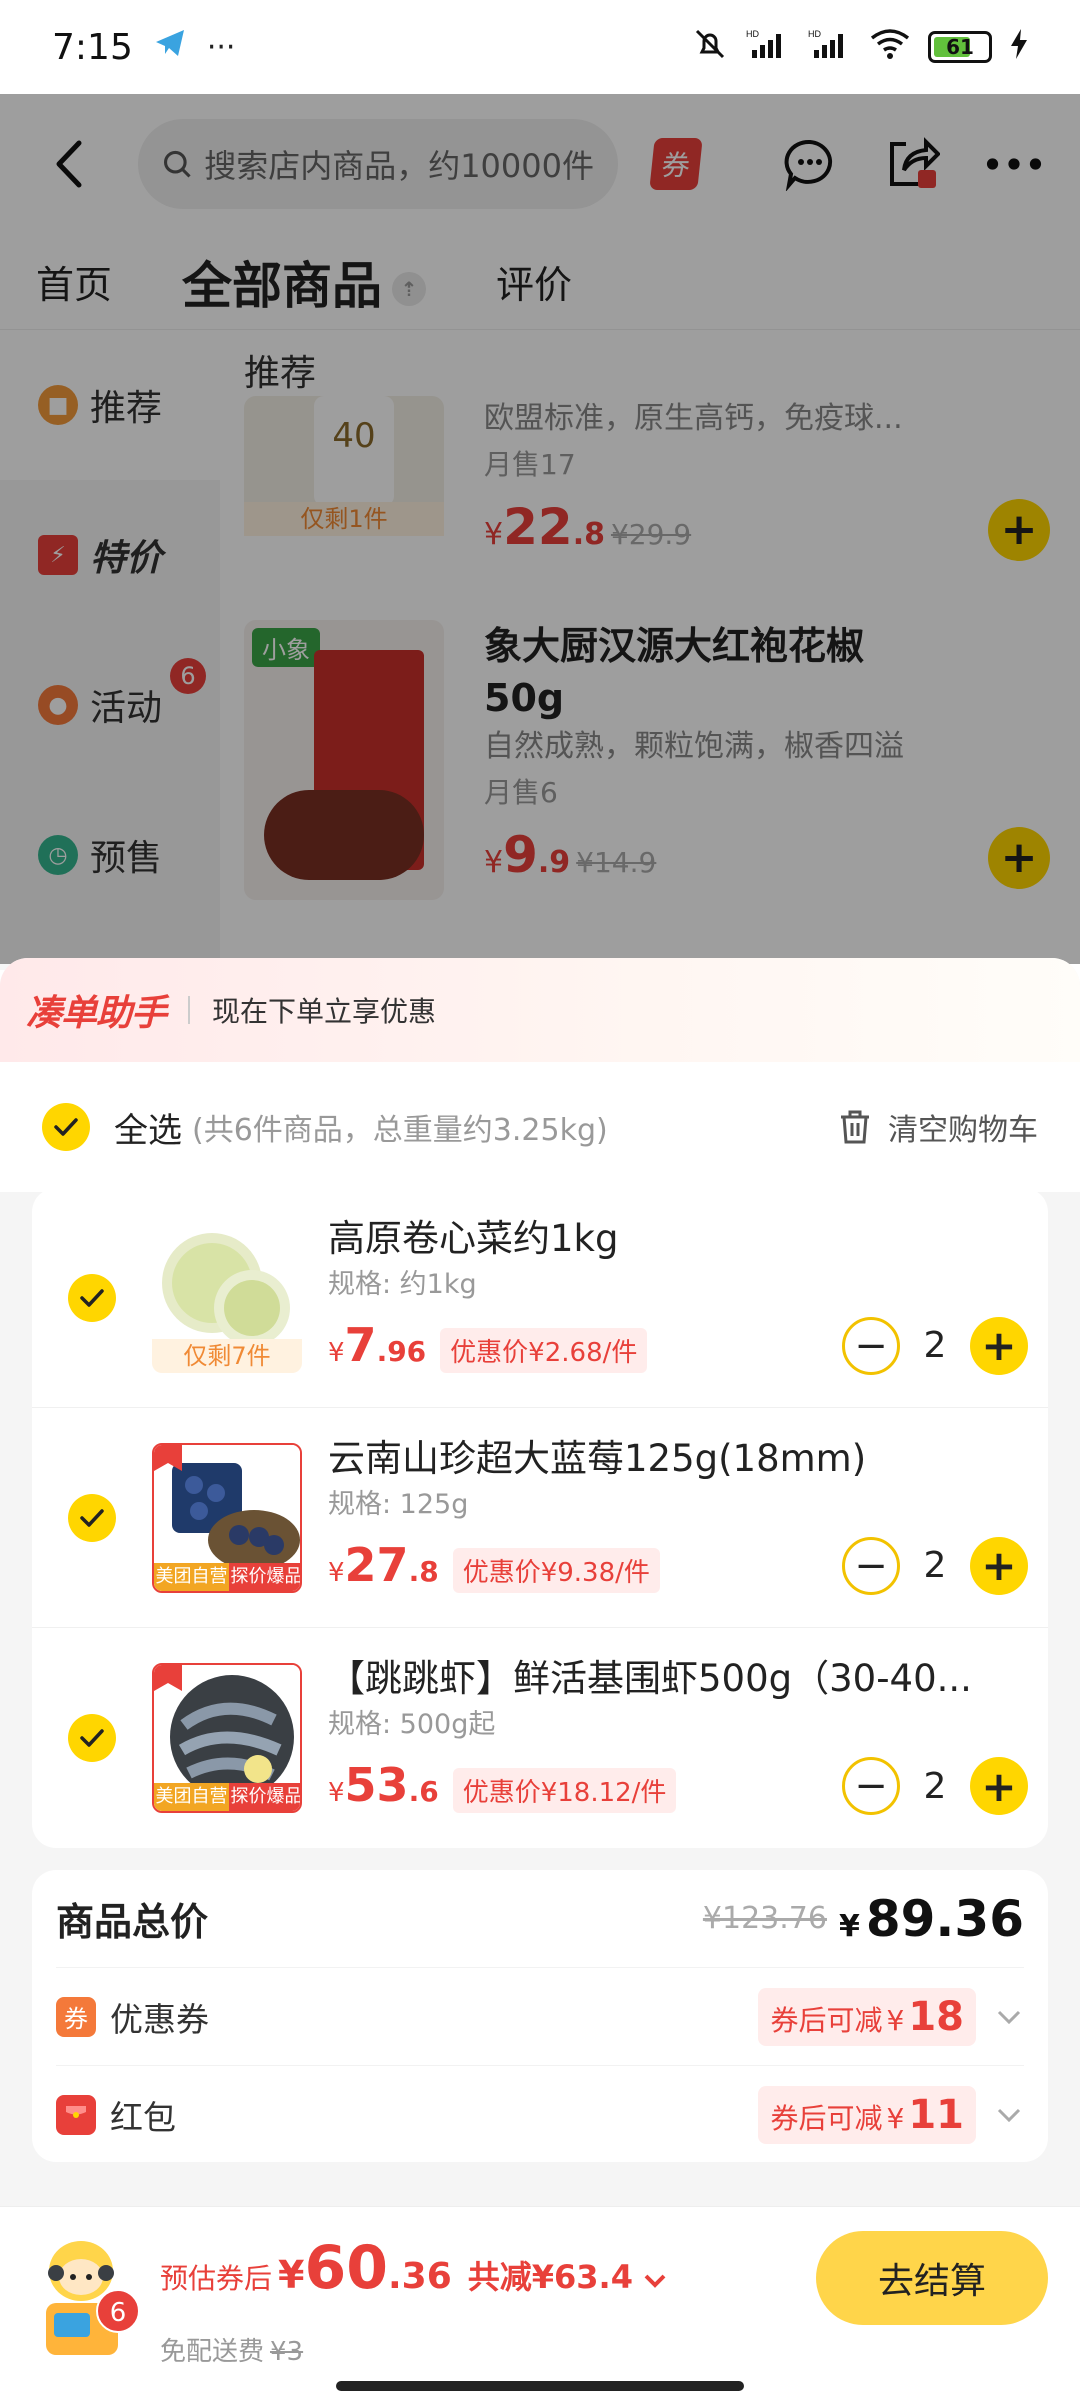 The image size is (1080, 2401). What do you see at coordinates (890, 47) in the screenshot?
I see `wifi-icon` at bounding box center [890, 47].